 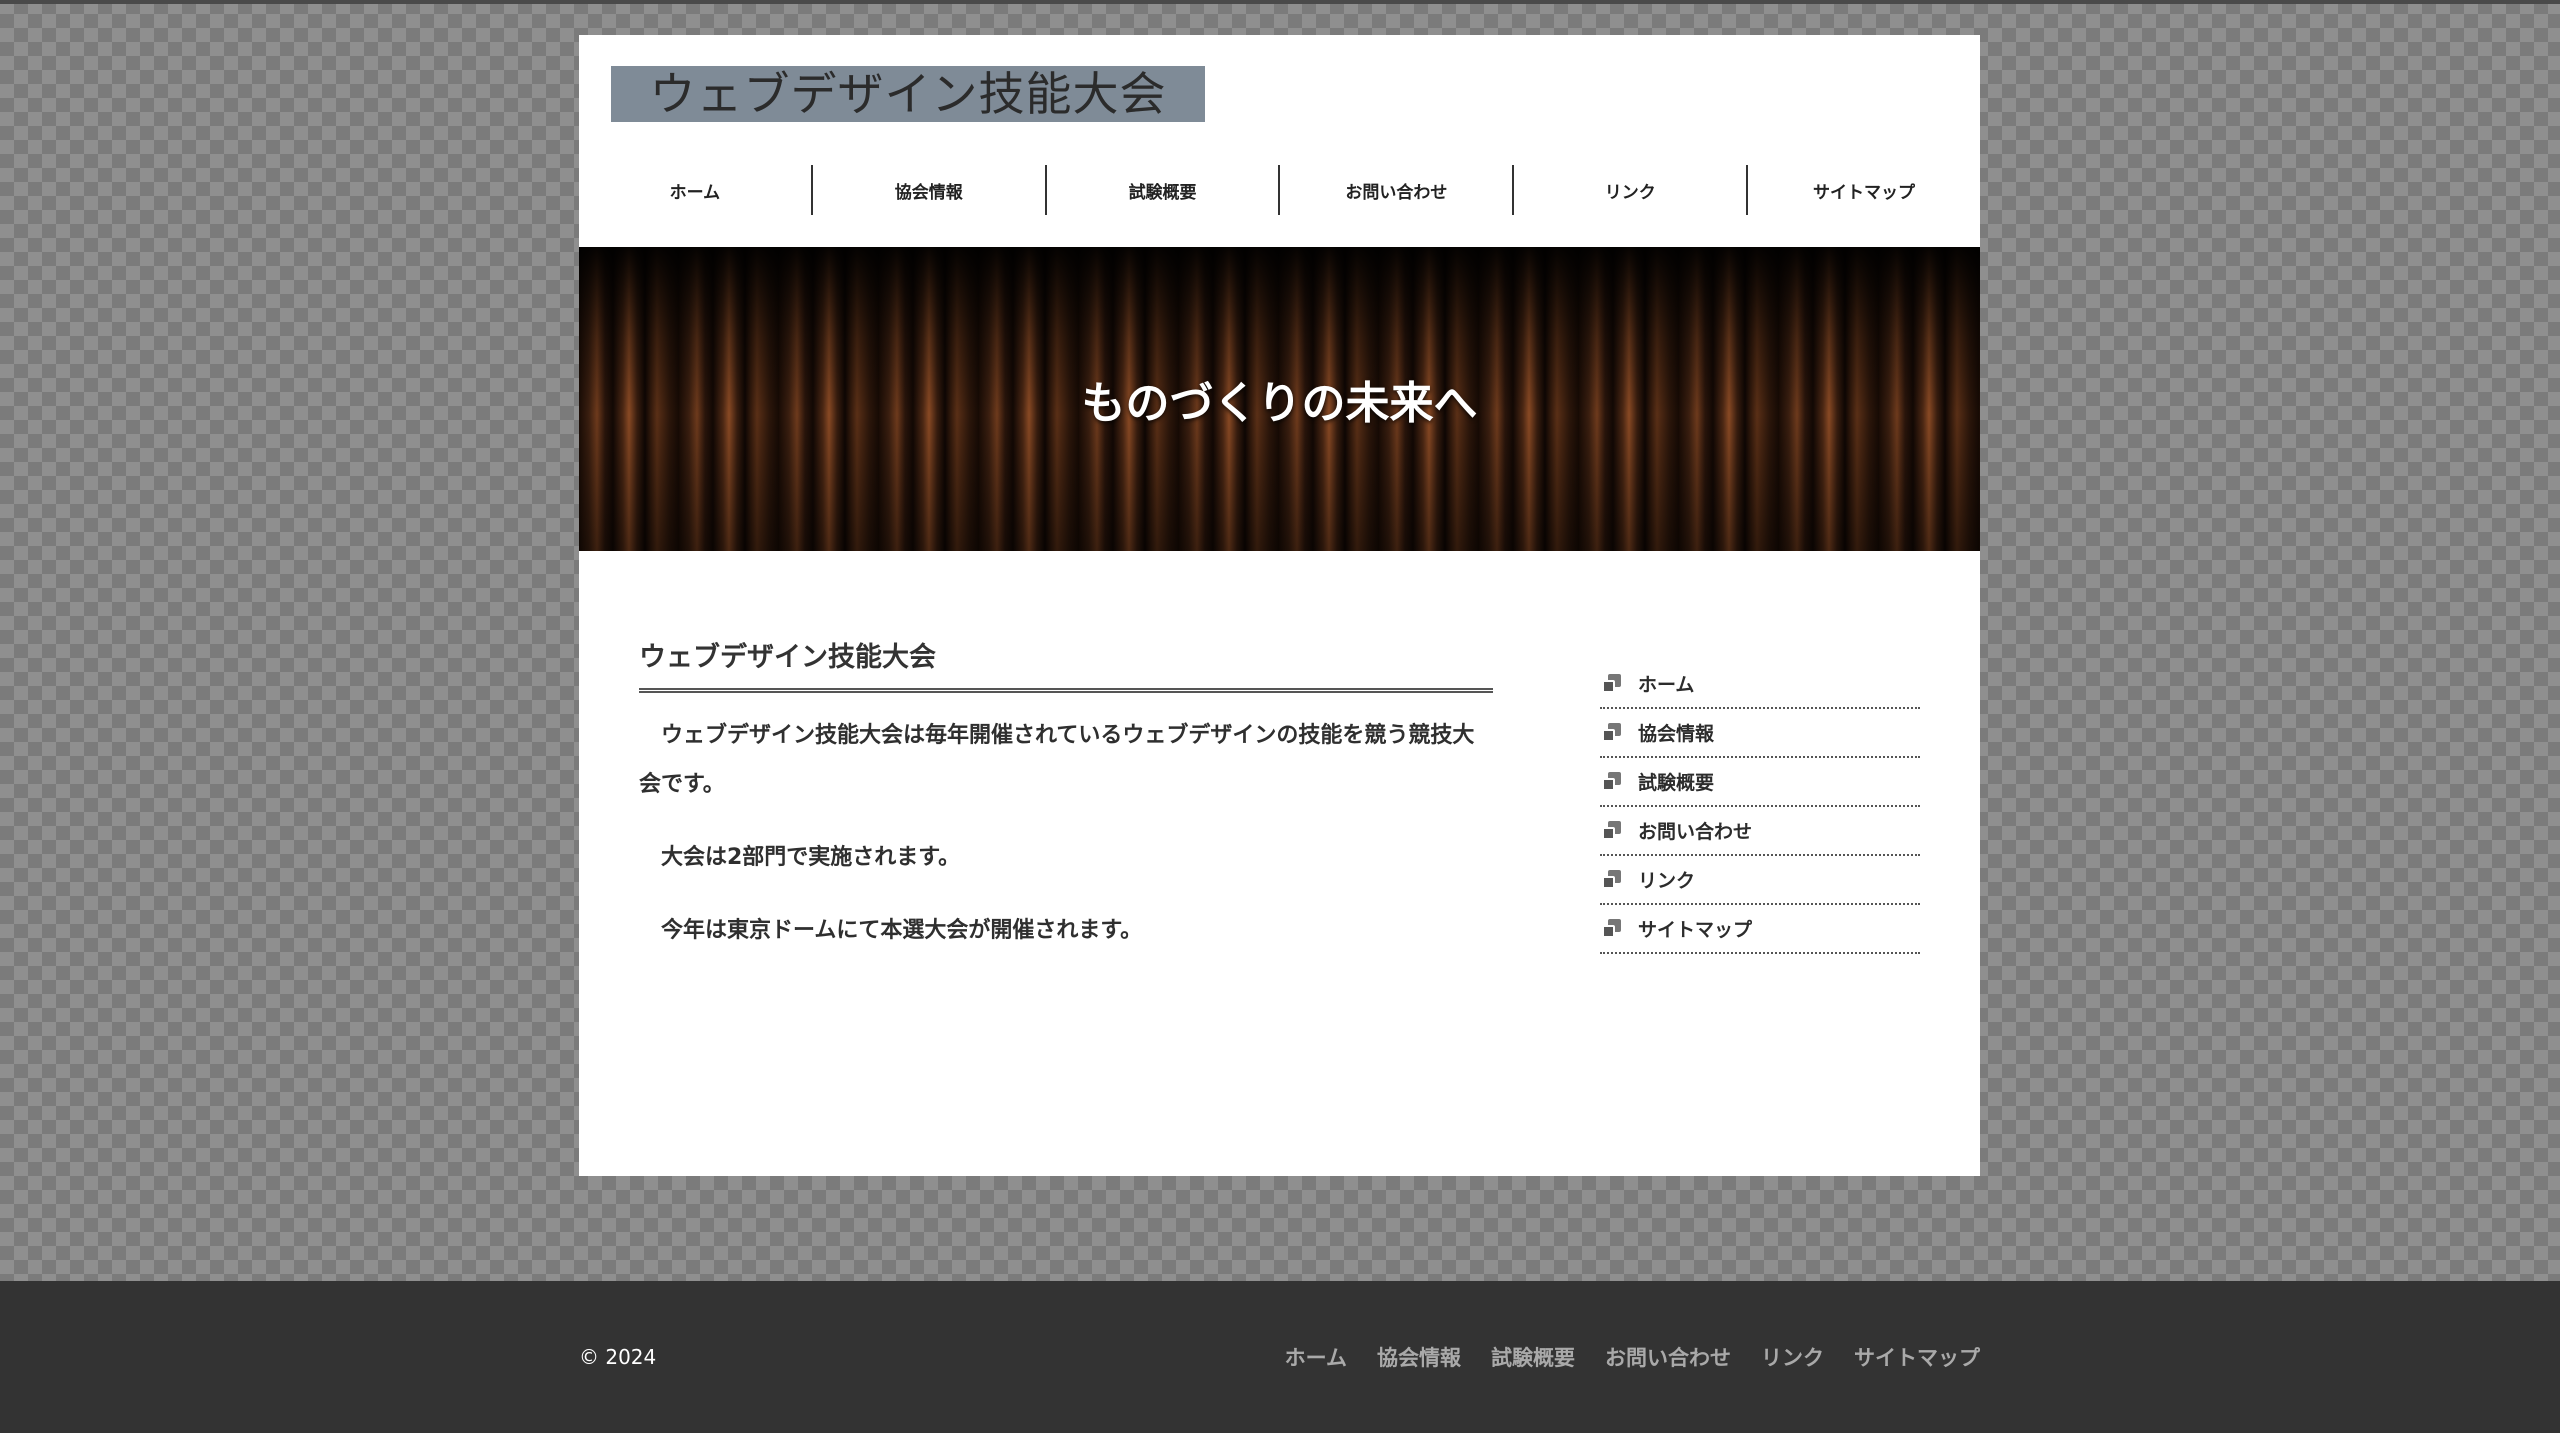 What do you see at coordinates (902, 930) in the screenshot?
I see `main-paragraph: 今年は東京ドームにて本選大会が開催されます。` at bounding box center [902, 930].